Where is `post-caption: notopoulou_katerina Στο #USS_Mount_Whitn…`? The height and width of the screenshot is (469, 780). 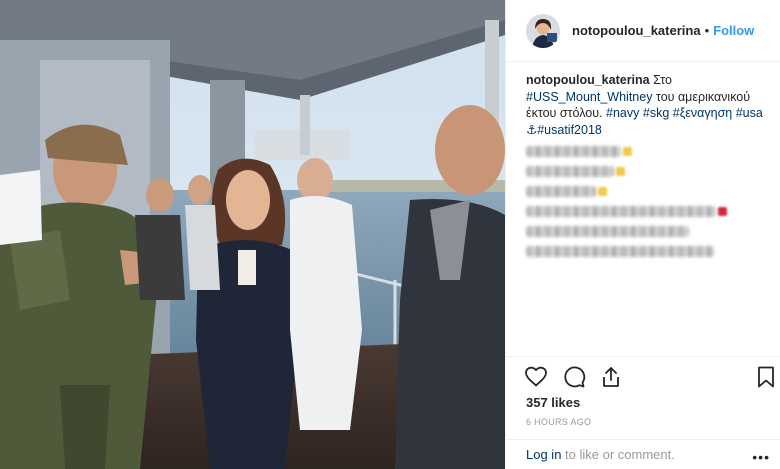 post-caption: notopoulou_katerina Στο #USS_Mount_Whitn… is located at coordinates (646, 165).